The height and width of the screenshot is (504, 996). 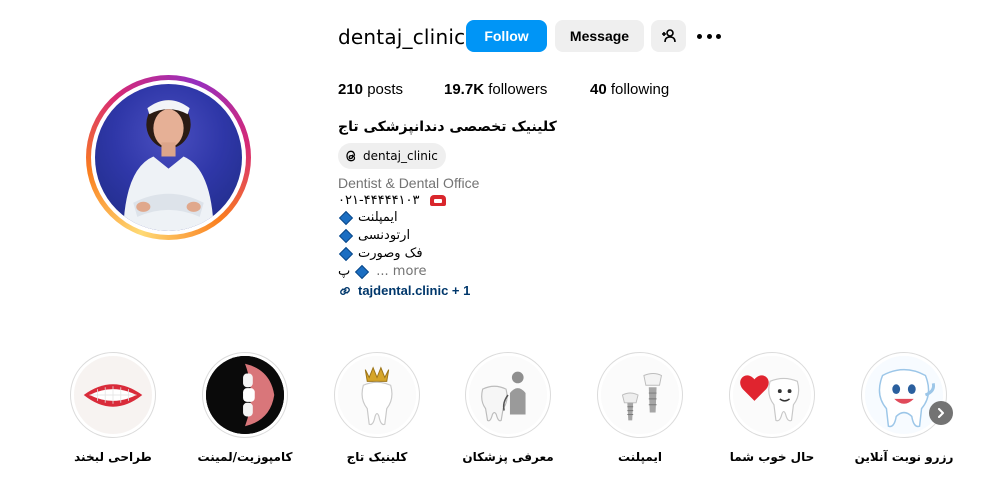 I want to click on following-label: following, so click(x=640, y=89).